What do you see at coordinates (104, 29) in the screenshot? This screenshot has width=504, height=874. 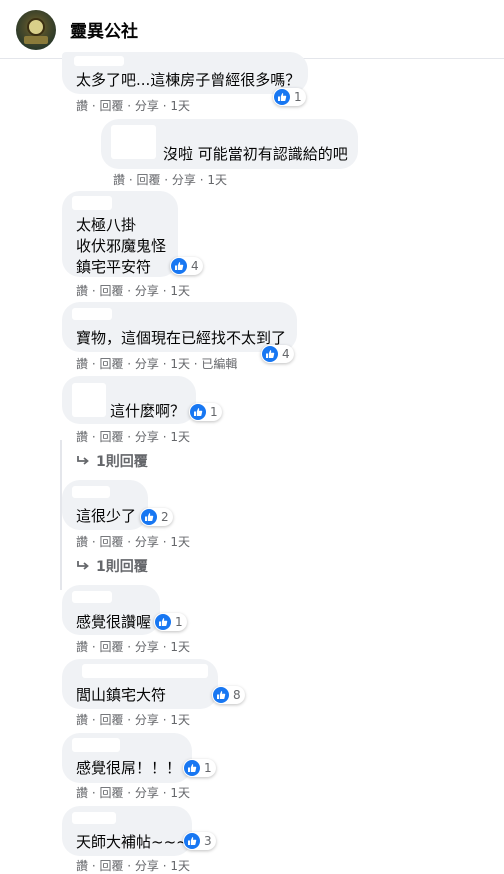 I see `page-title: 靈異公社` at bounding box center [104, 29].